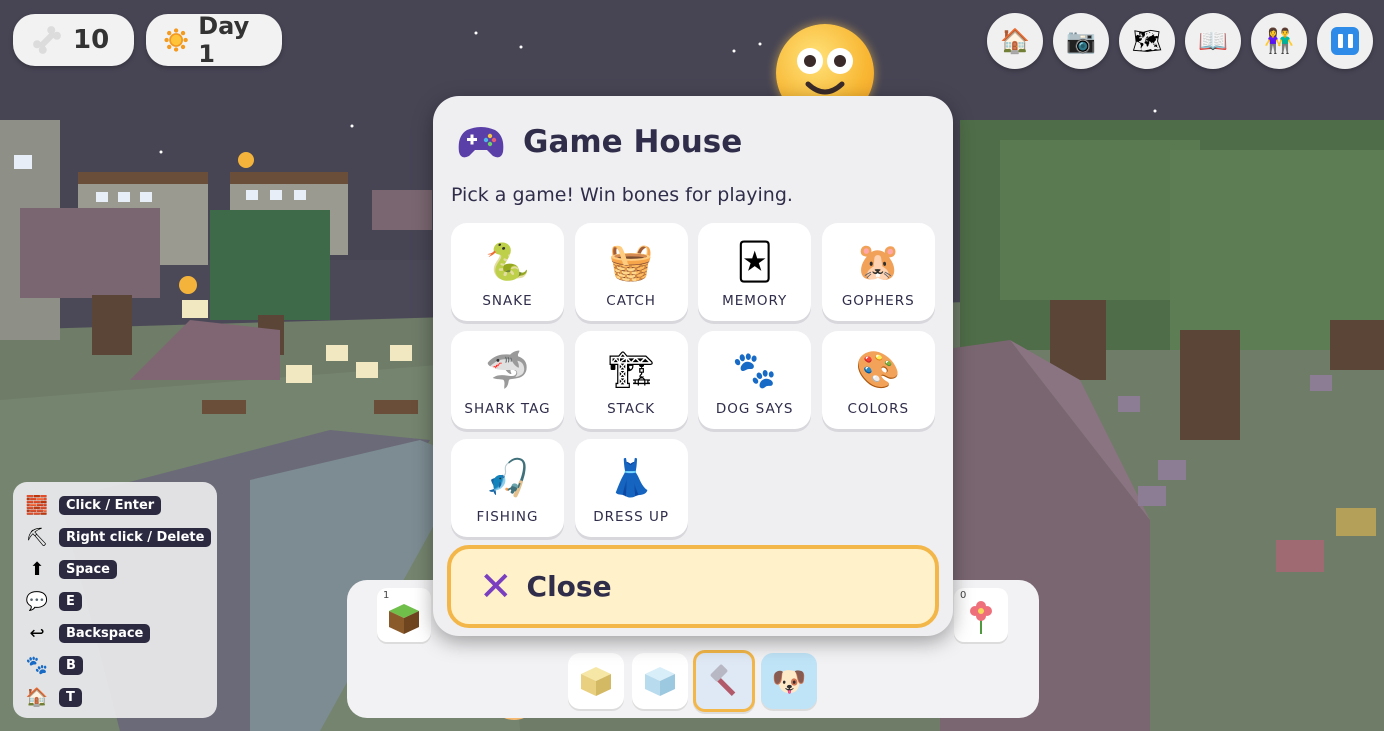 The image size is (1384, 731). I want to click on gamepad-icon, so click(481, 142).